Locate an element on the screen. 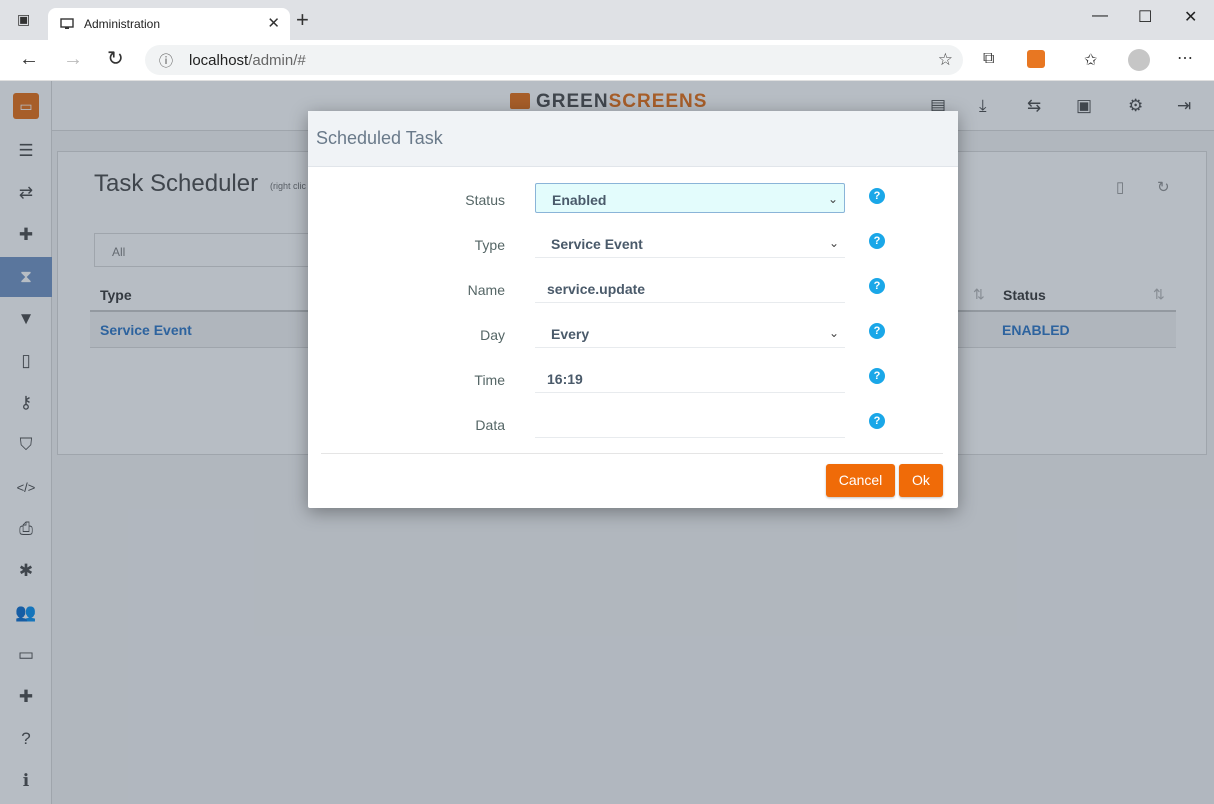  dialog-divider is located at coordinates (632, 453).